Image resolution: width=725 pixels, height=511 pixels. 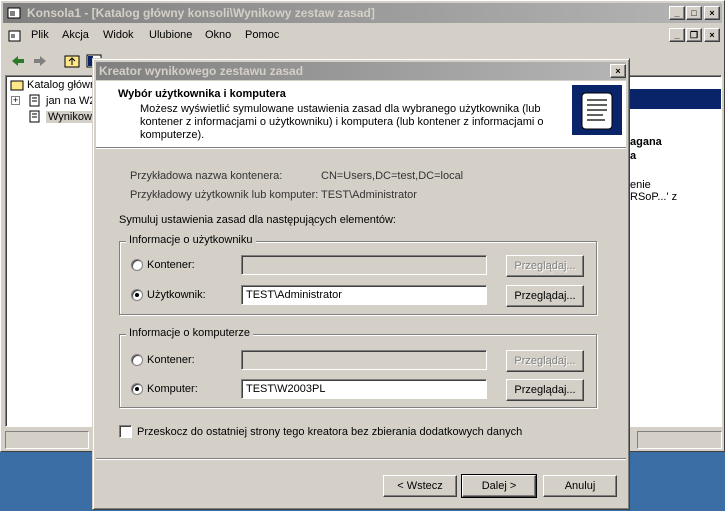 I want to click on header-separator, so click(x=361, y=148).